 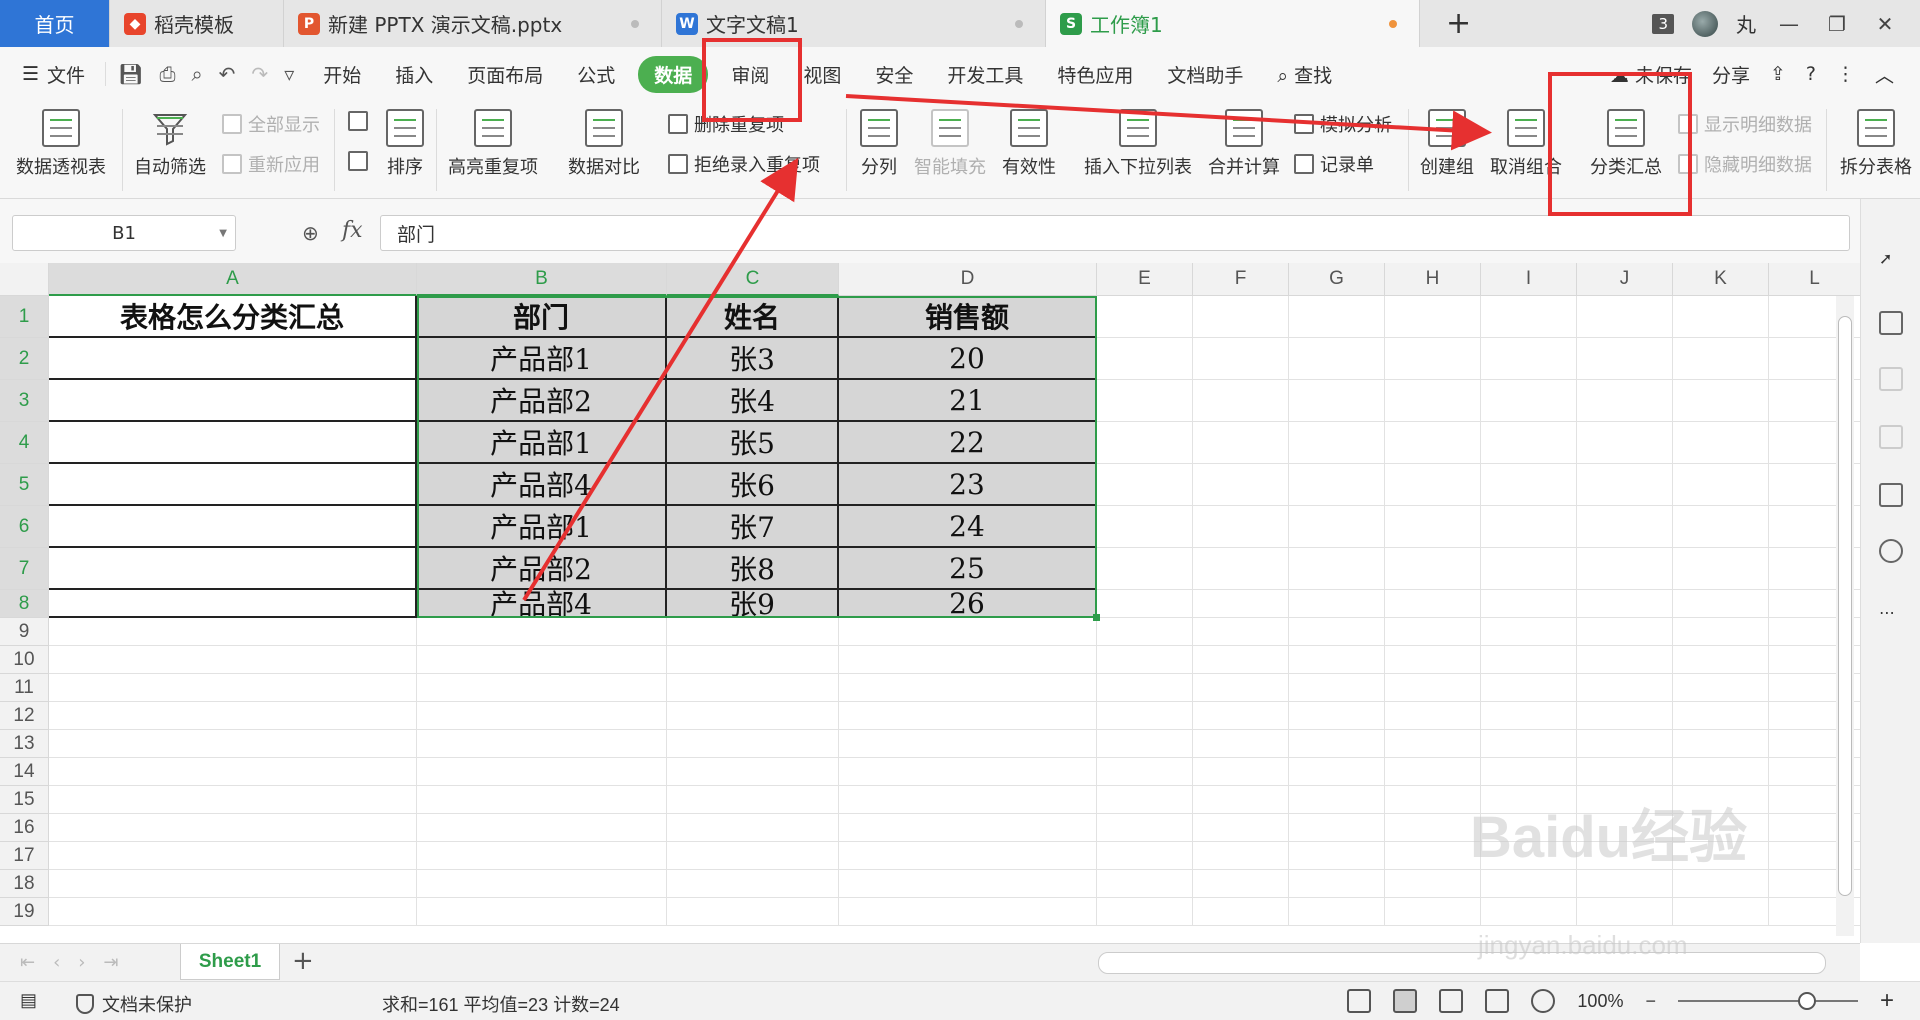 I want to click on cursor-icon: ➚, so click(x=1891, y=261).